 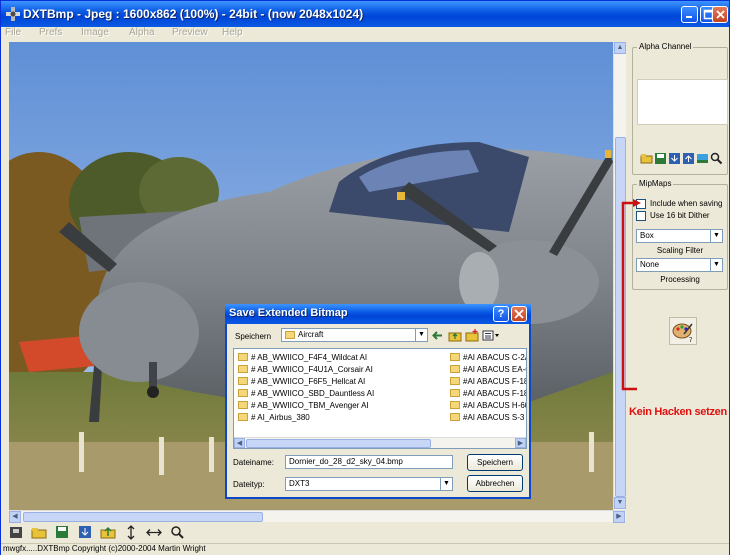 What do you see at coordinates (317, 516) in the screenshot?
I see `horizontal-scrollbar: ◀ ▶` at bounding box center [317, 516].